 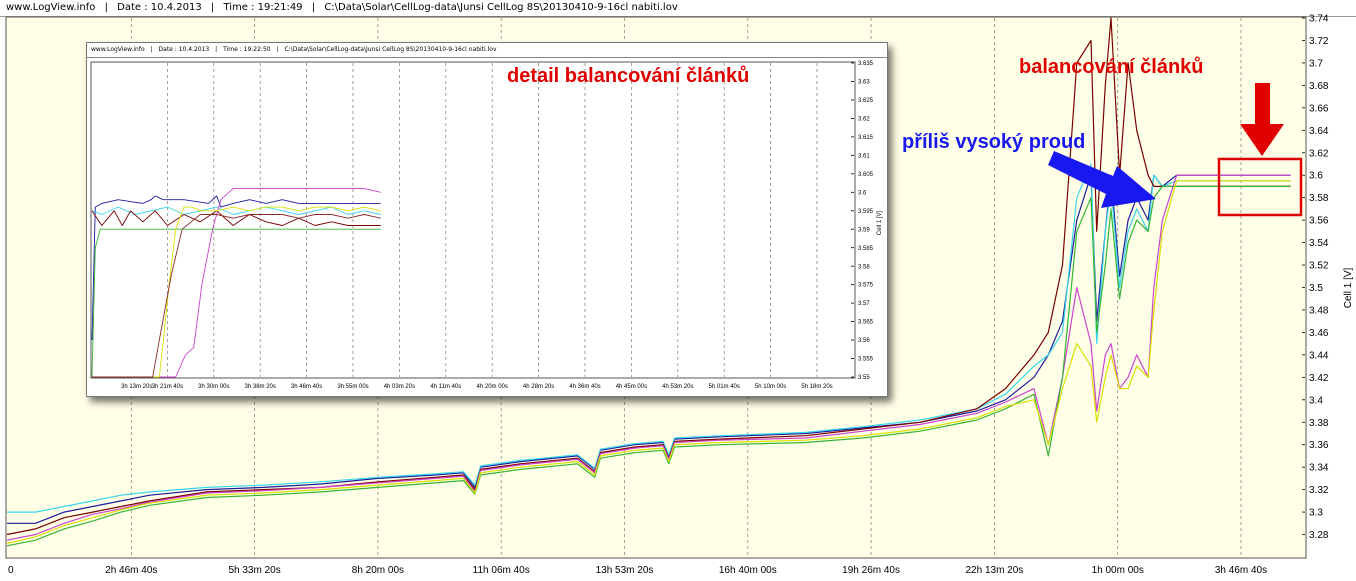 I want to click on y-tick-label: 3.635, so click(x=866, y=64).